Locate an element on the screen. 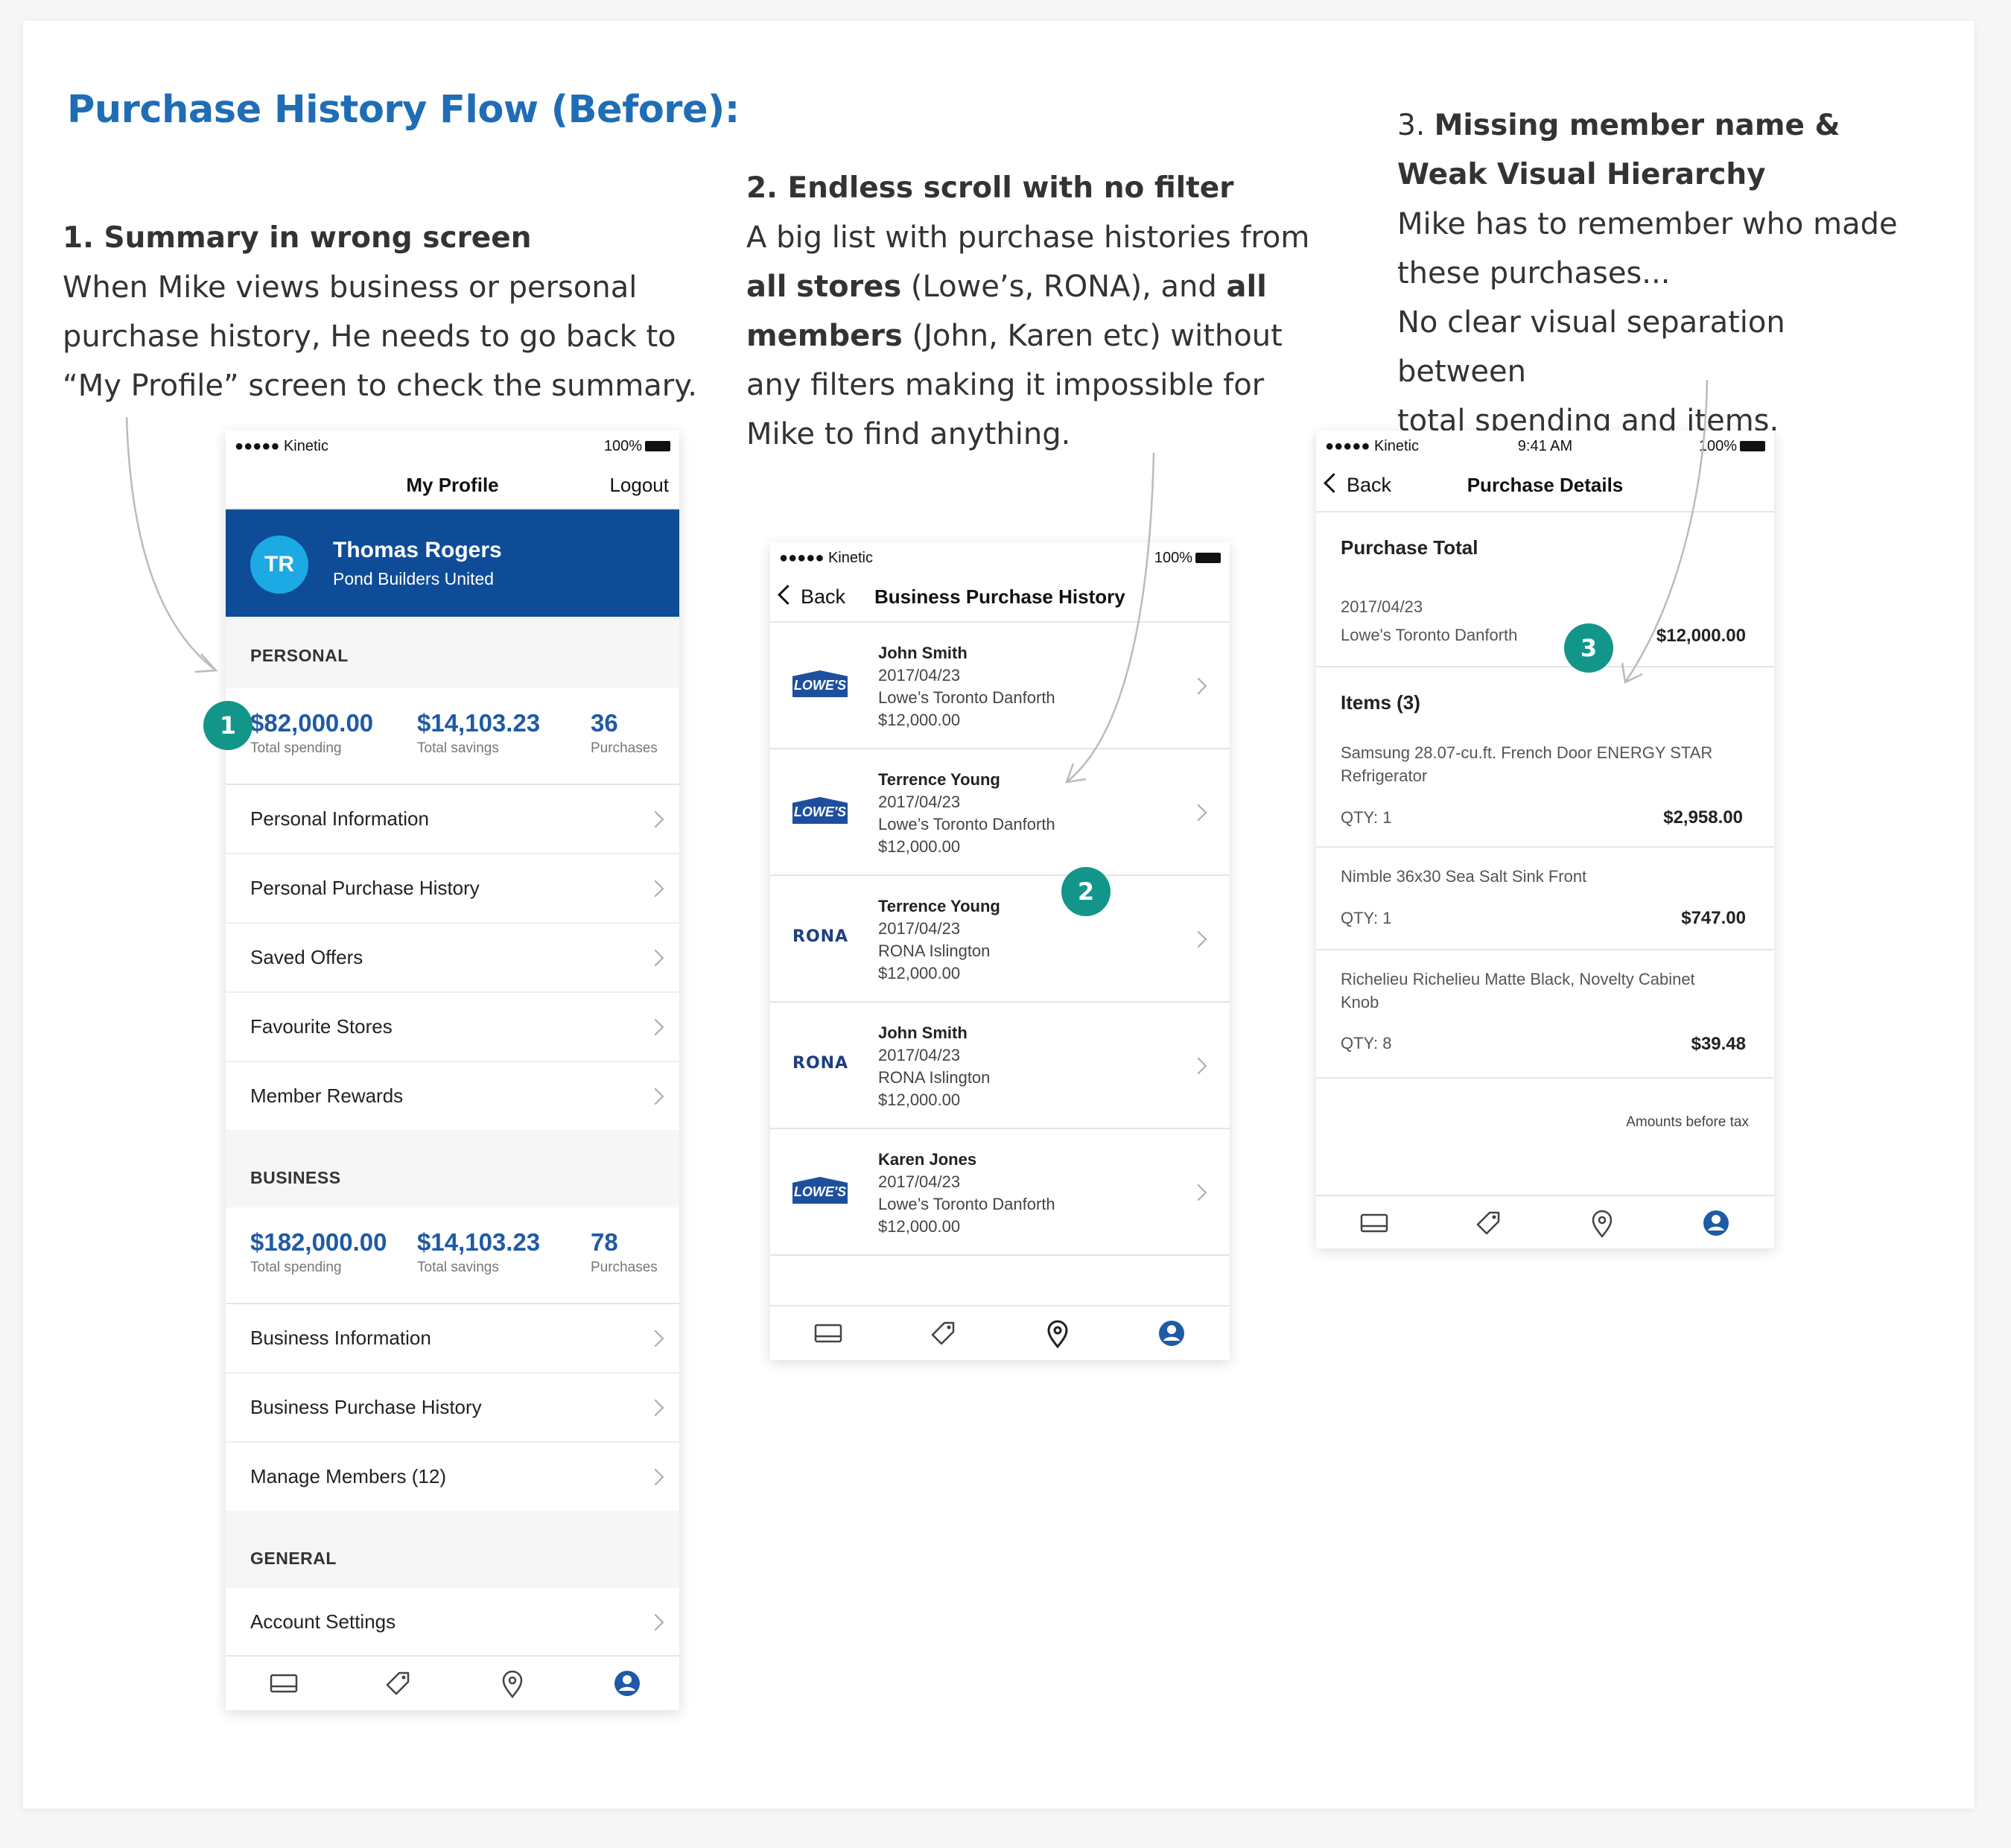  item-name-cont: Knob is located at coordinates (1360, 1002).